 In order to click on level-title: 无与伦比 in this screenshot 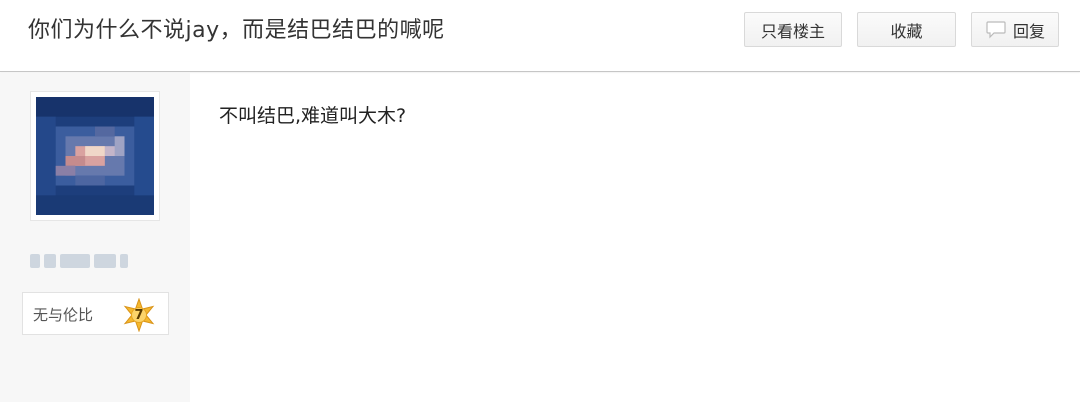, I will do `click(63, 315)`.